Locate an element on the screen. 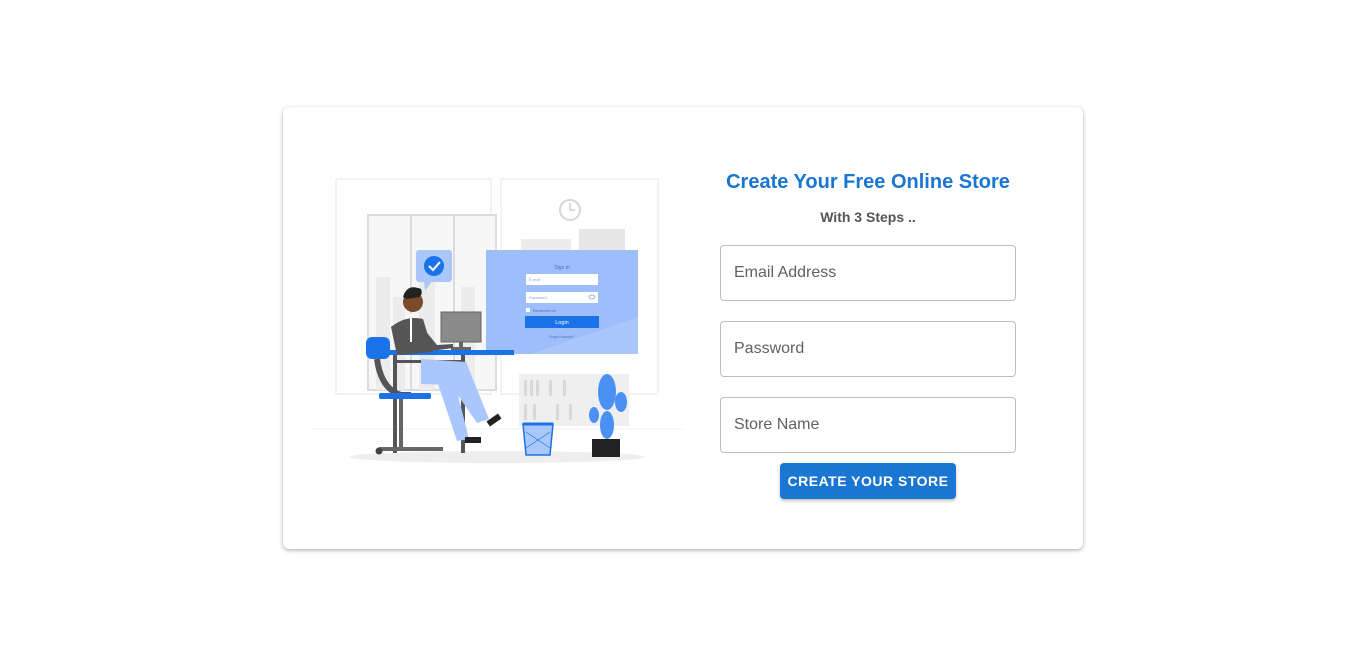  store-name-field is located at coordinates (868, 425).